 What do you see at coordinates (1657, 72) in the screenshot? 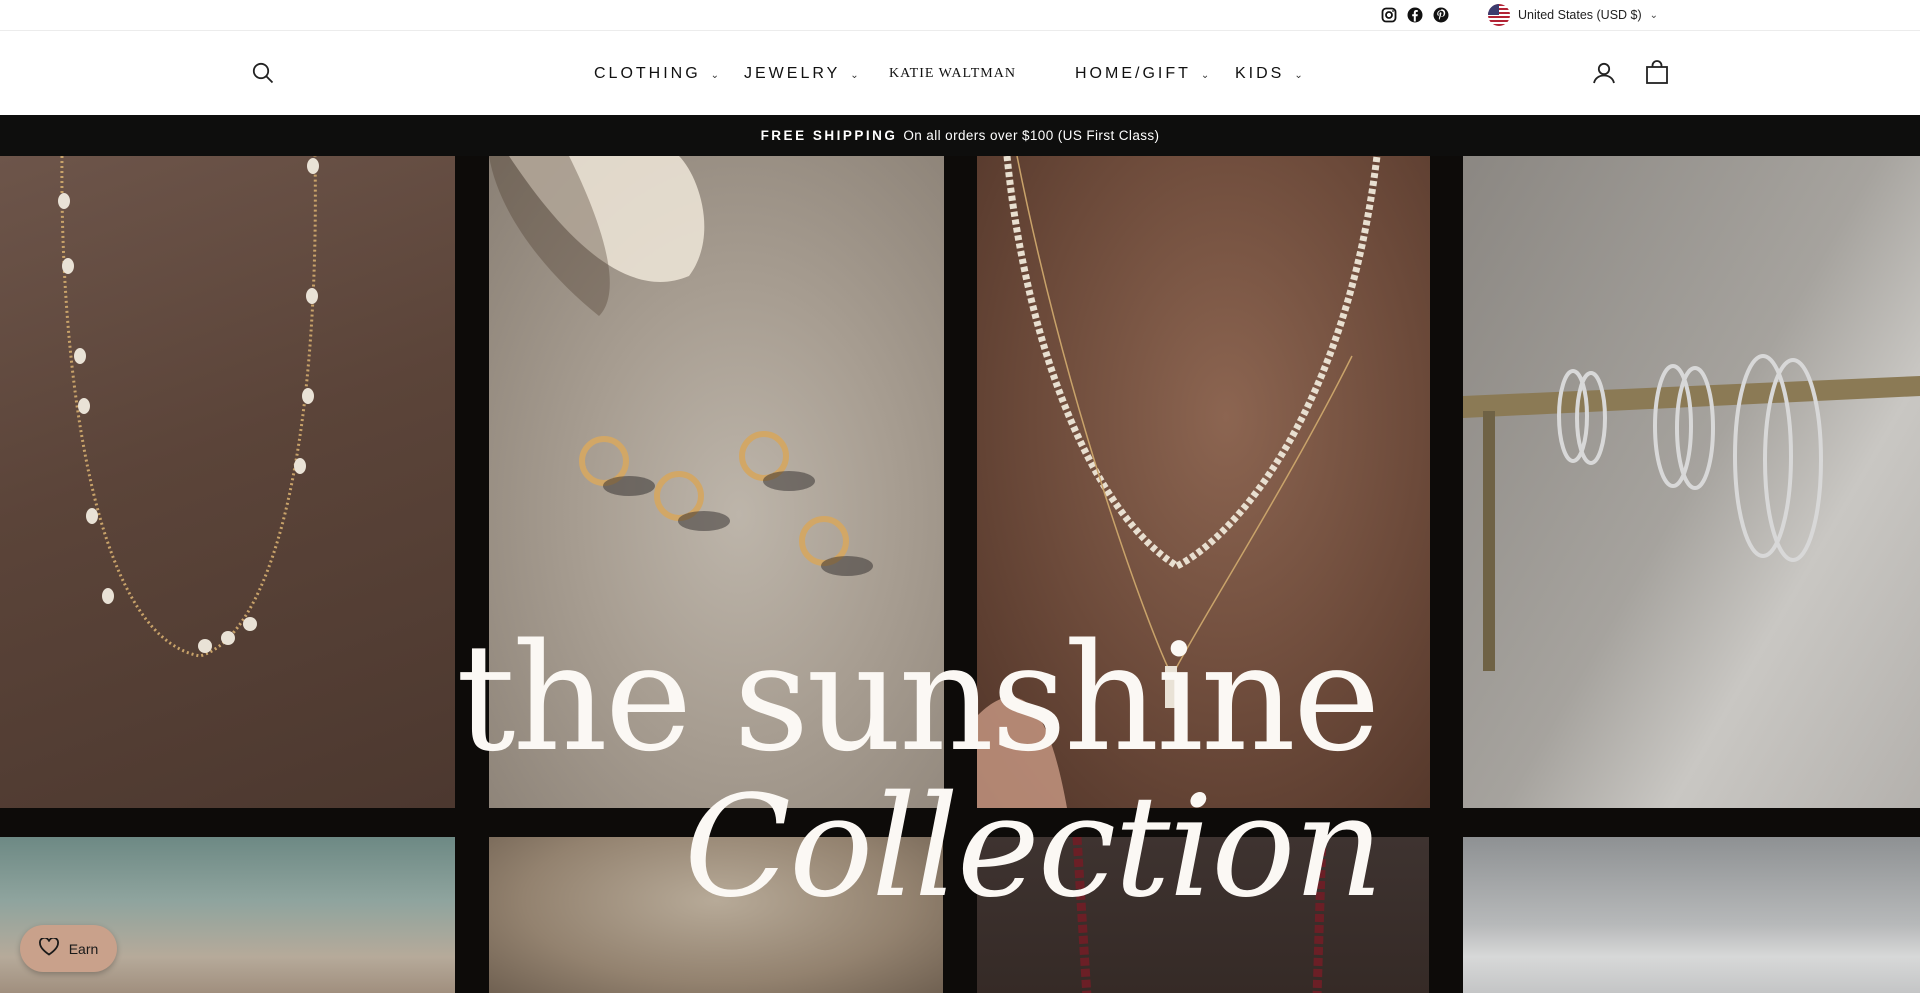
I see `cart-icon` at bounding box center [1657, 72].